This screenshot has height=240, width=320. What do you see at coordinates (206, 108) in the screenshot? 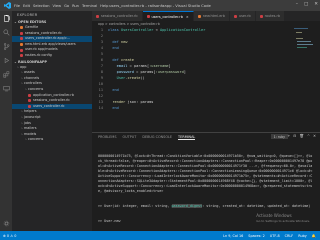
I see `code-line: 14 end` at bounding box center [206, 108].